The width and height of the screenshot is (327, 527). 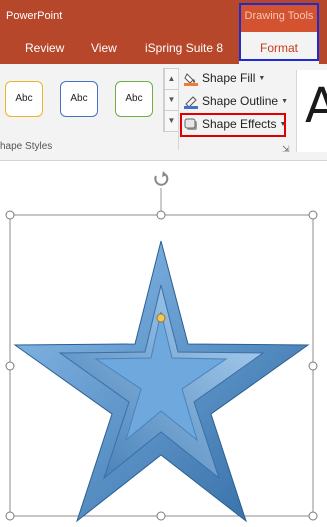 I want to click on tab-ispring-suite: iSpring Suite 8, so click(x=184, y=48).